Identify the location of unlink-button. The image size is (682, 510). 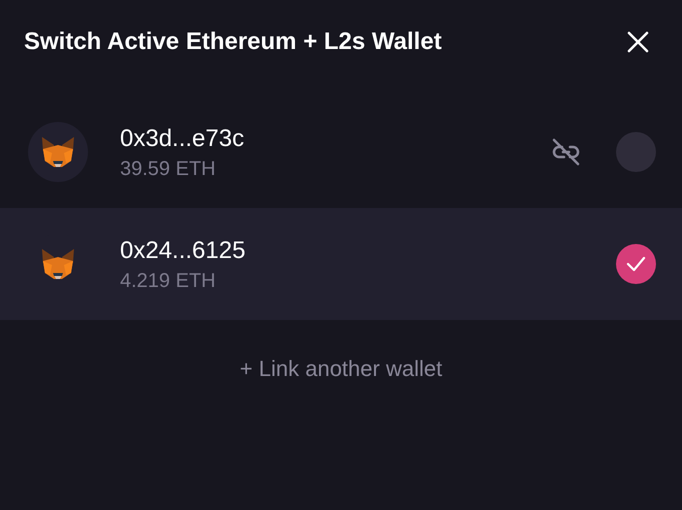
(566, 152).